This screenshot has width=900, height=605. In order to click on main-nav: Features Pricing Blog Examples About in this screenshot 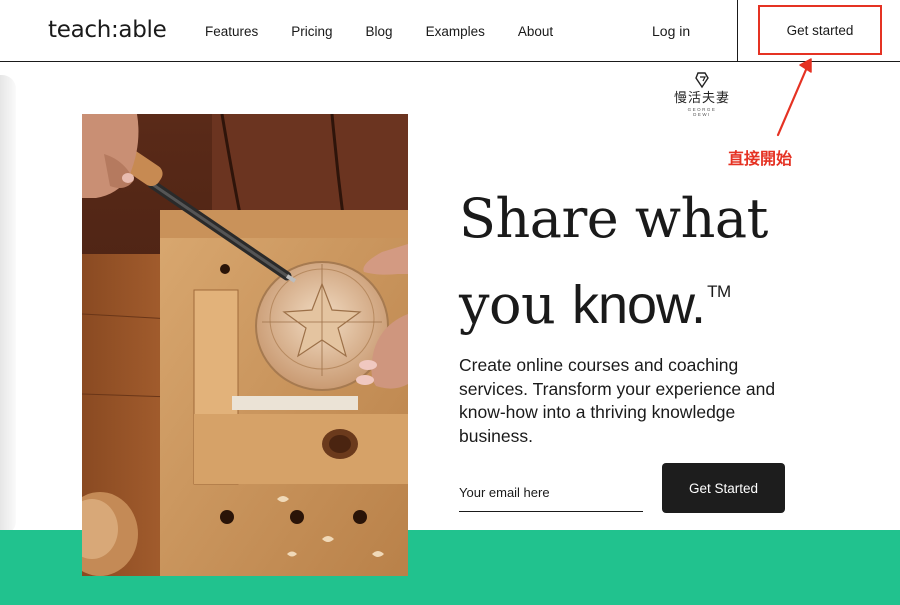, I will do `click(395, 31)`.